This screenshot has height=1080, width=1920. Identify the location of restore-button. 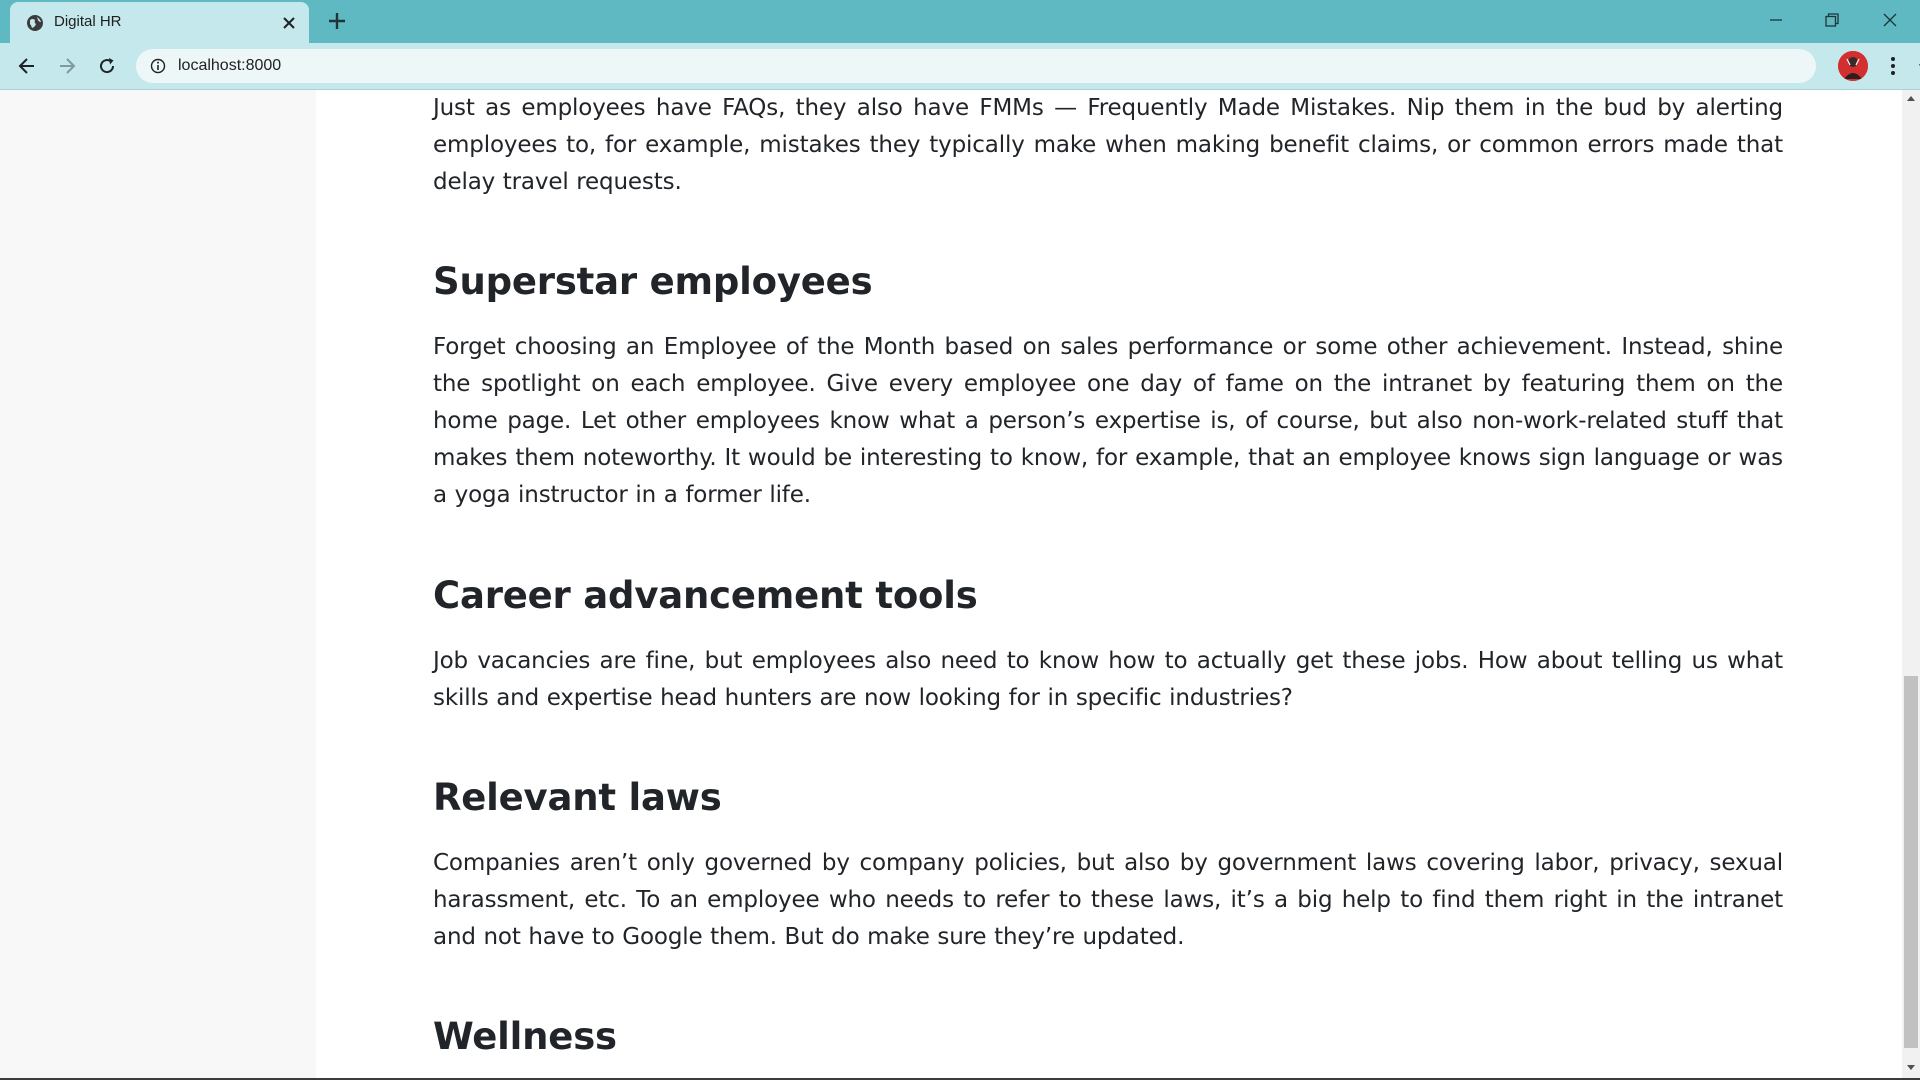
(1832, 20).